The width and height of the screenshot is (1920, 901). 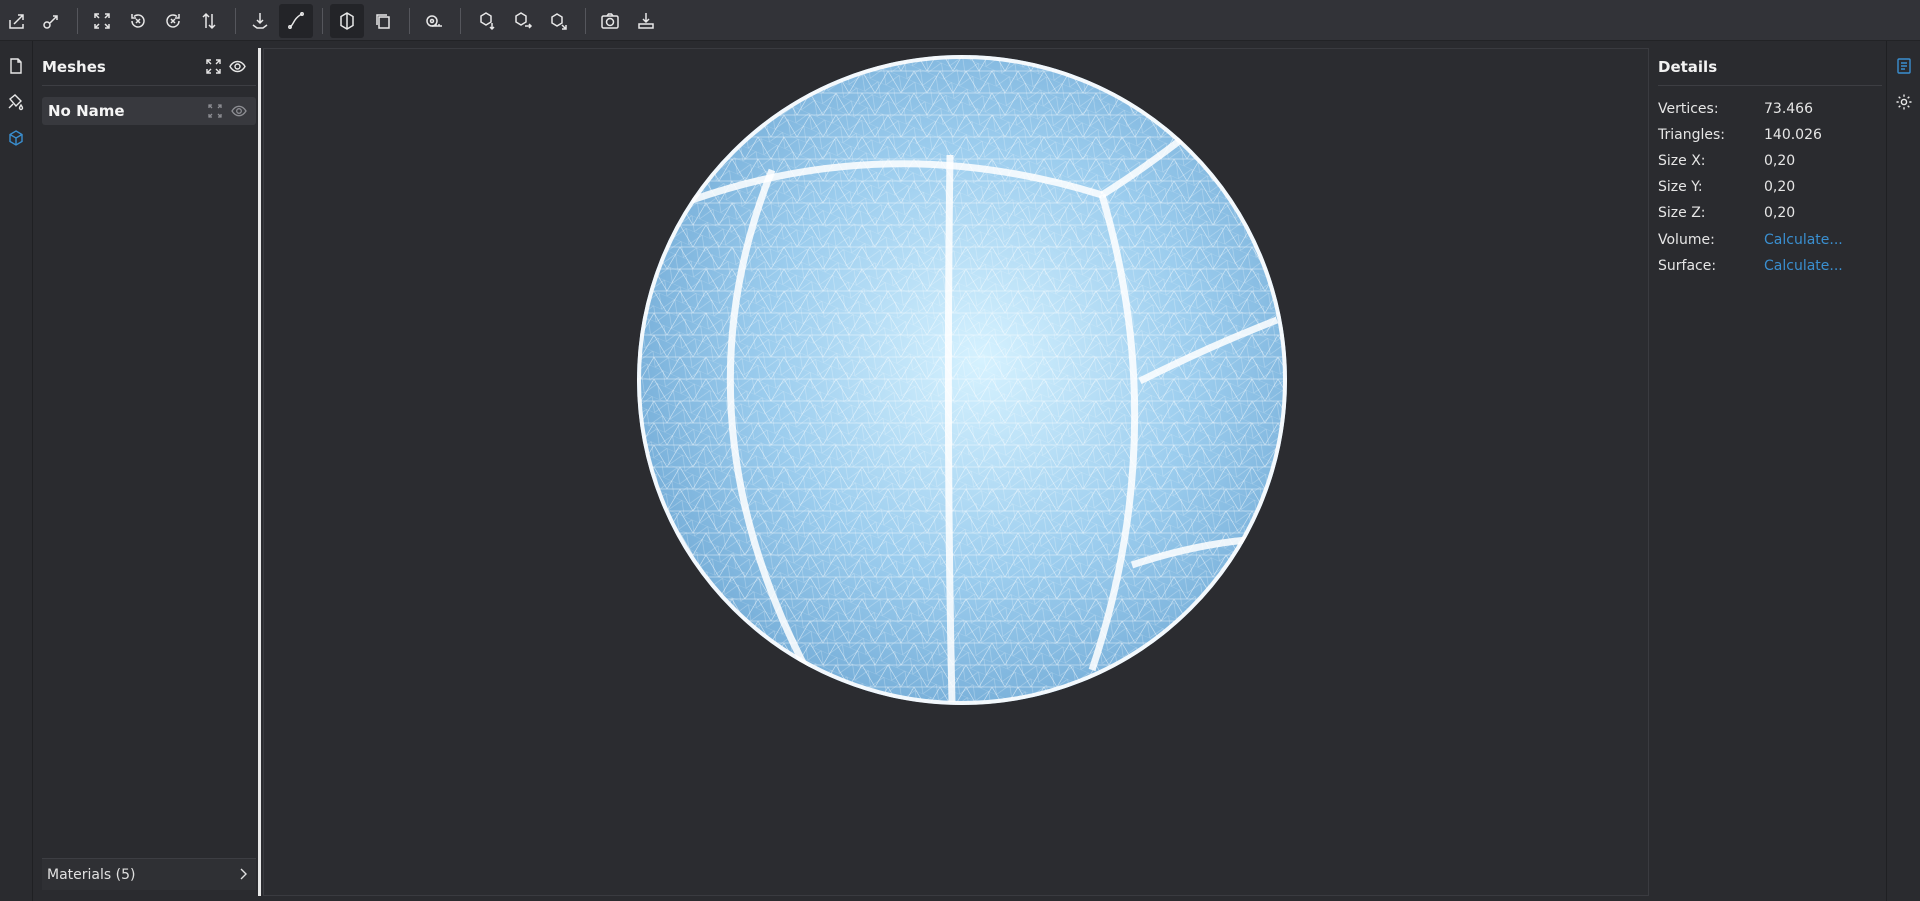 What do you see at coordinates (1691, 135) in the screenshot?
I see `detail-key: Triangles:` at bounding box center [1691, 135].